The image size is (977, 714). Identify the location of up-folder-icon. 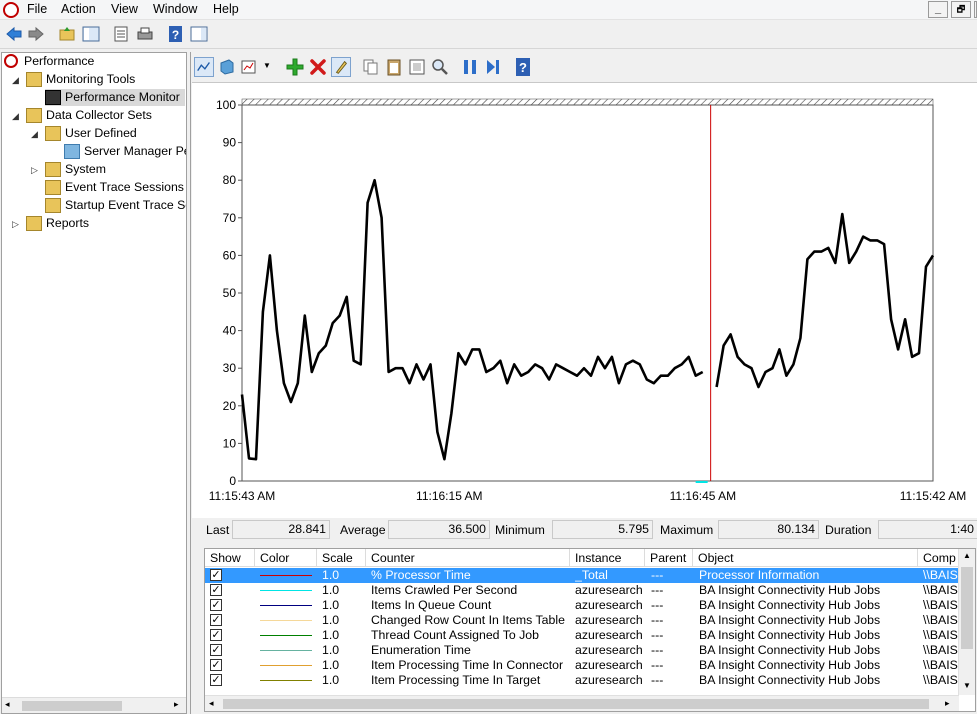
(67, 34).